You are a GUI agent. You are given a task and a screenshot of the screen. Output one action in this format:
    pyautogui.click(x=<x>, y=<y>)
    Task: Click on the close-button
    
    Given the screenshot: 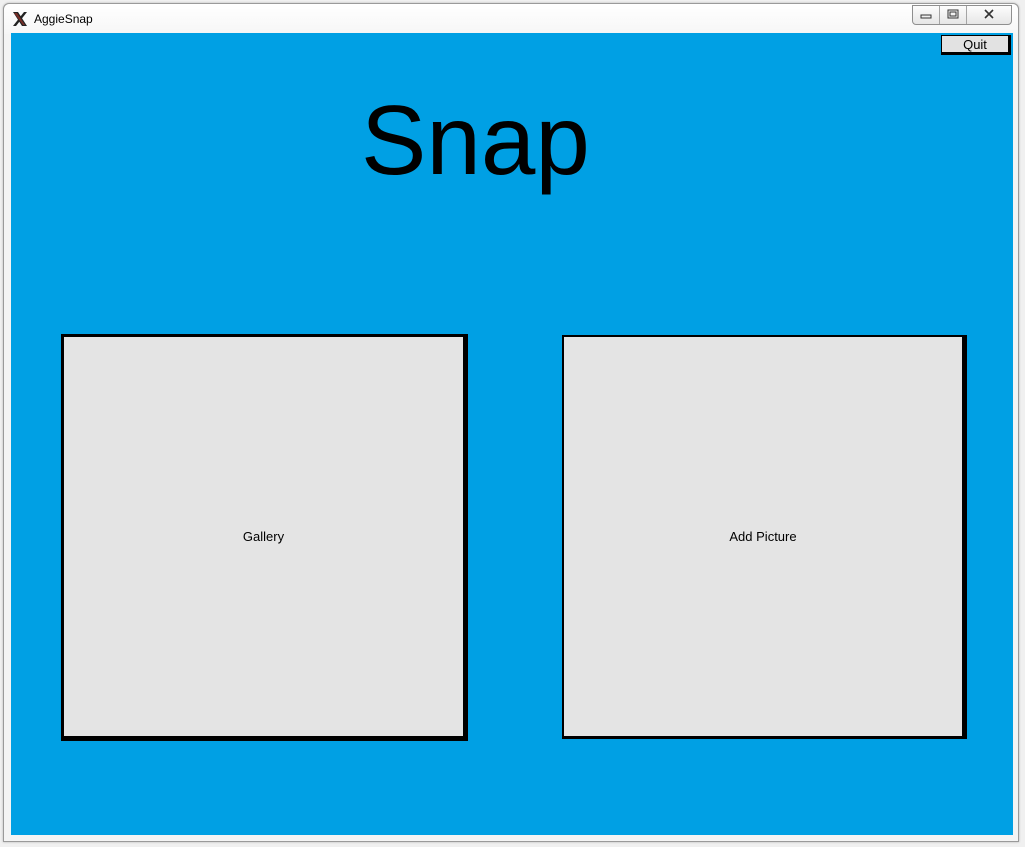 What is the action you would take?
    pyautogui.click(x=988, y=15)
    